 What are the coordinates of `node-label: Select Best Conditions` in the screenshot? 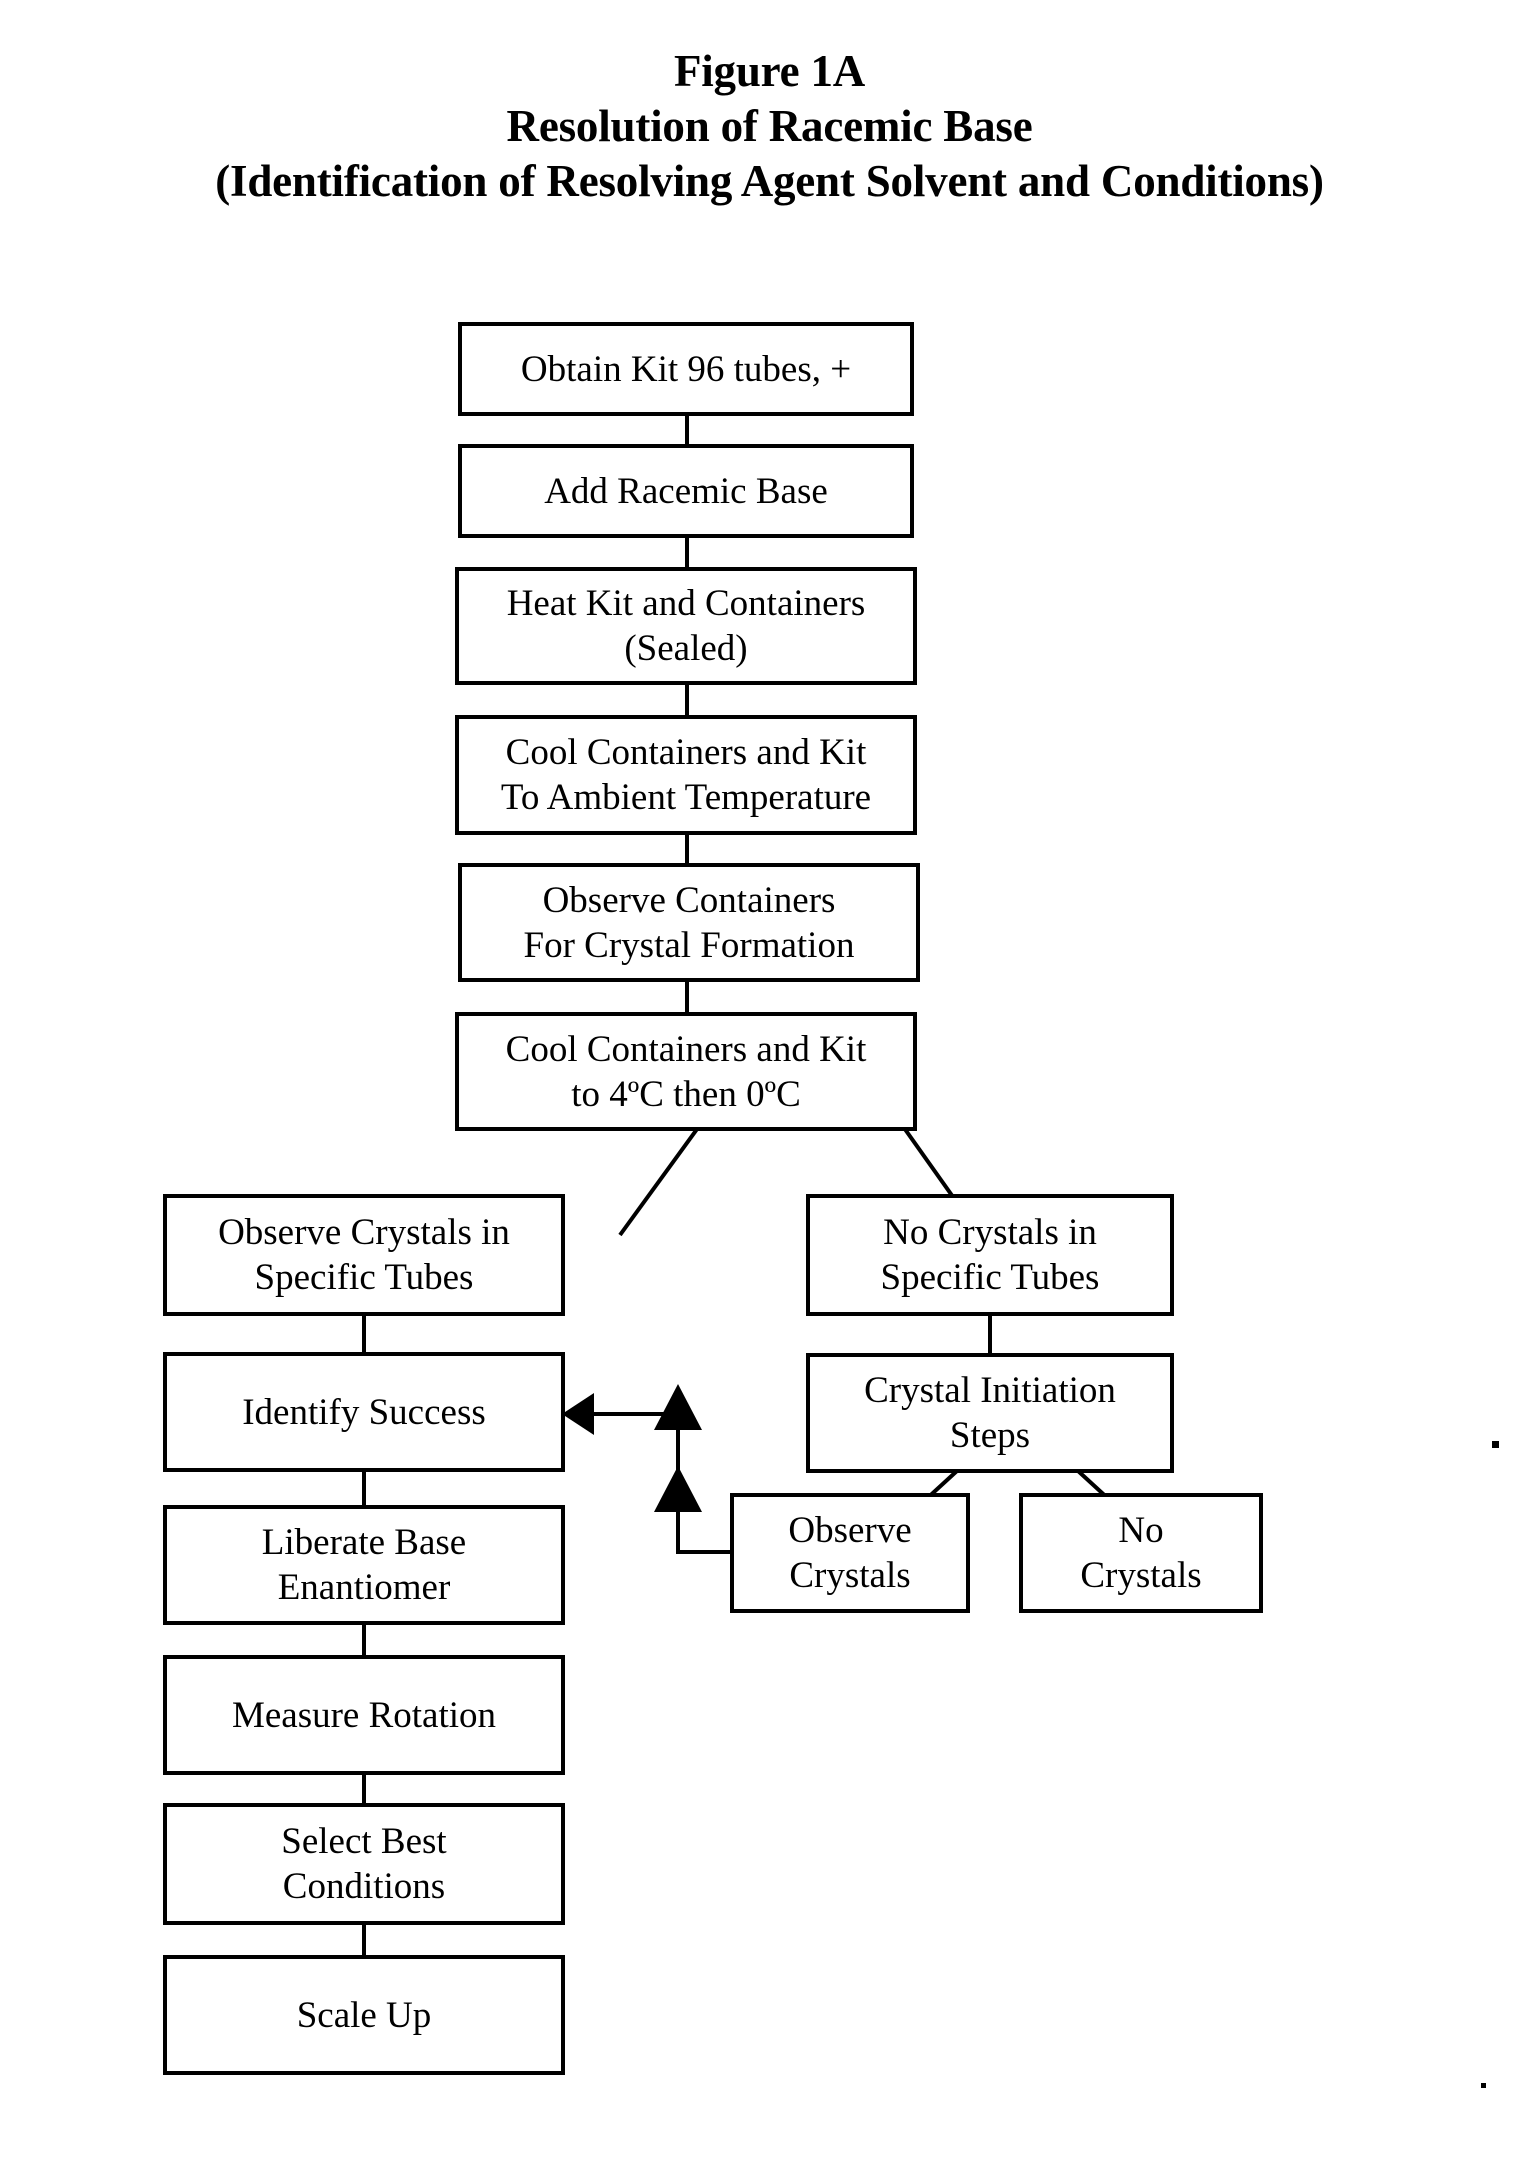 It's located at (364, 1864).